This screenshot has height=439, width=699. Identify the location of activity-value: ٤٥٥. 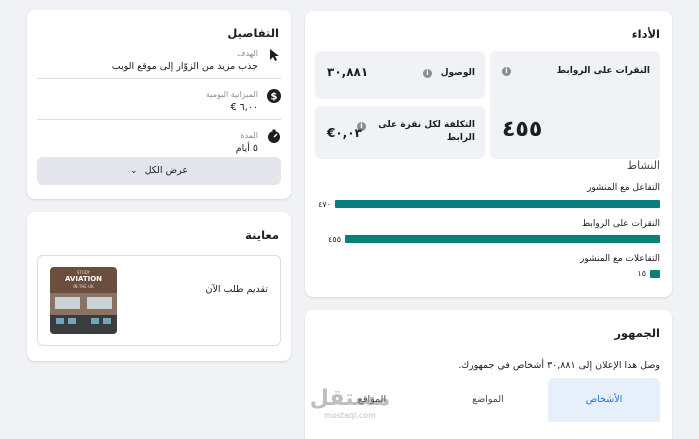
(334, 239).